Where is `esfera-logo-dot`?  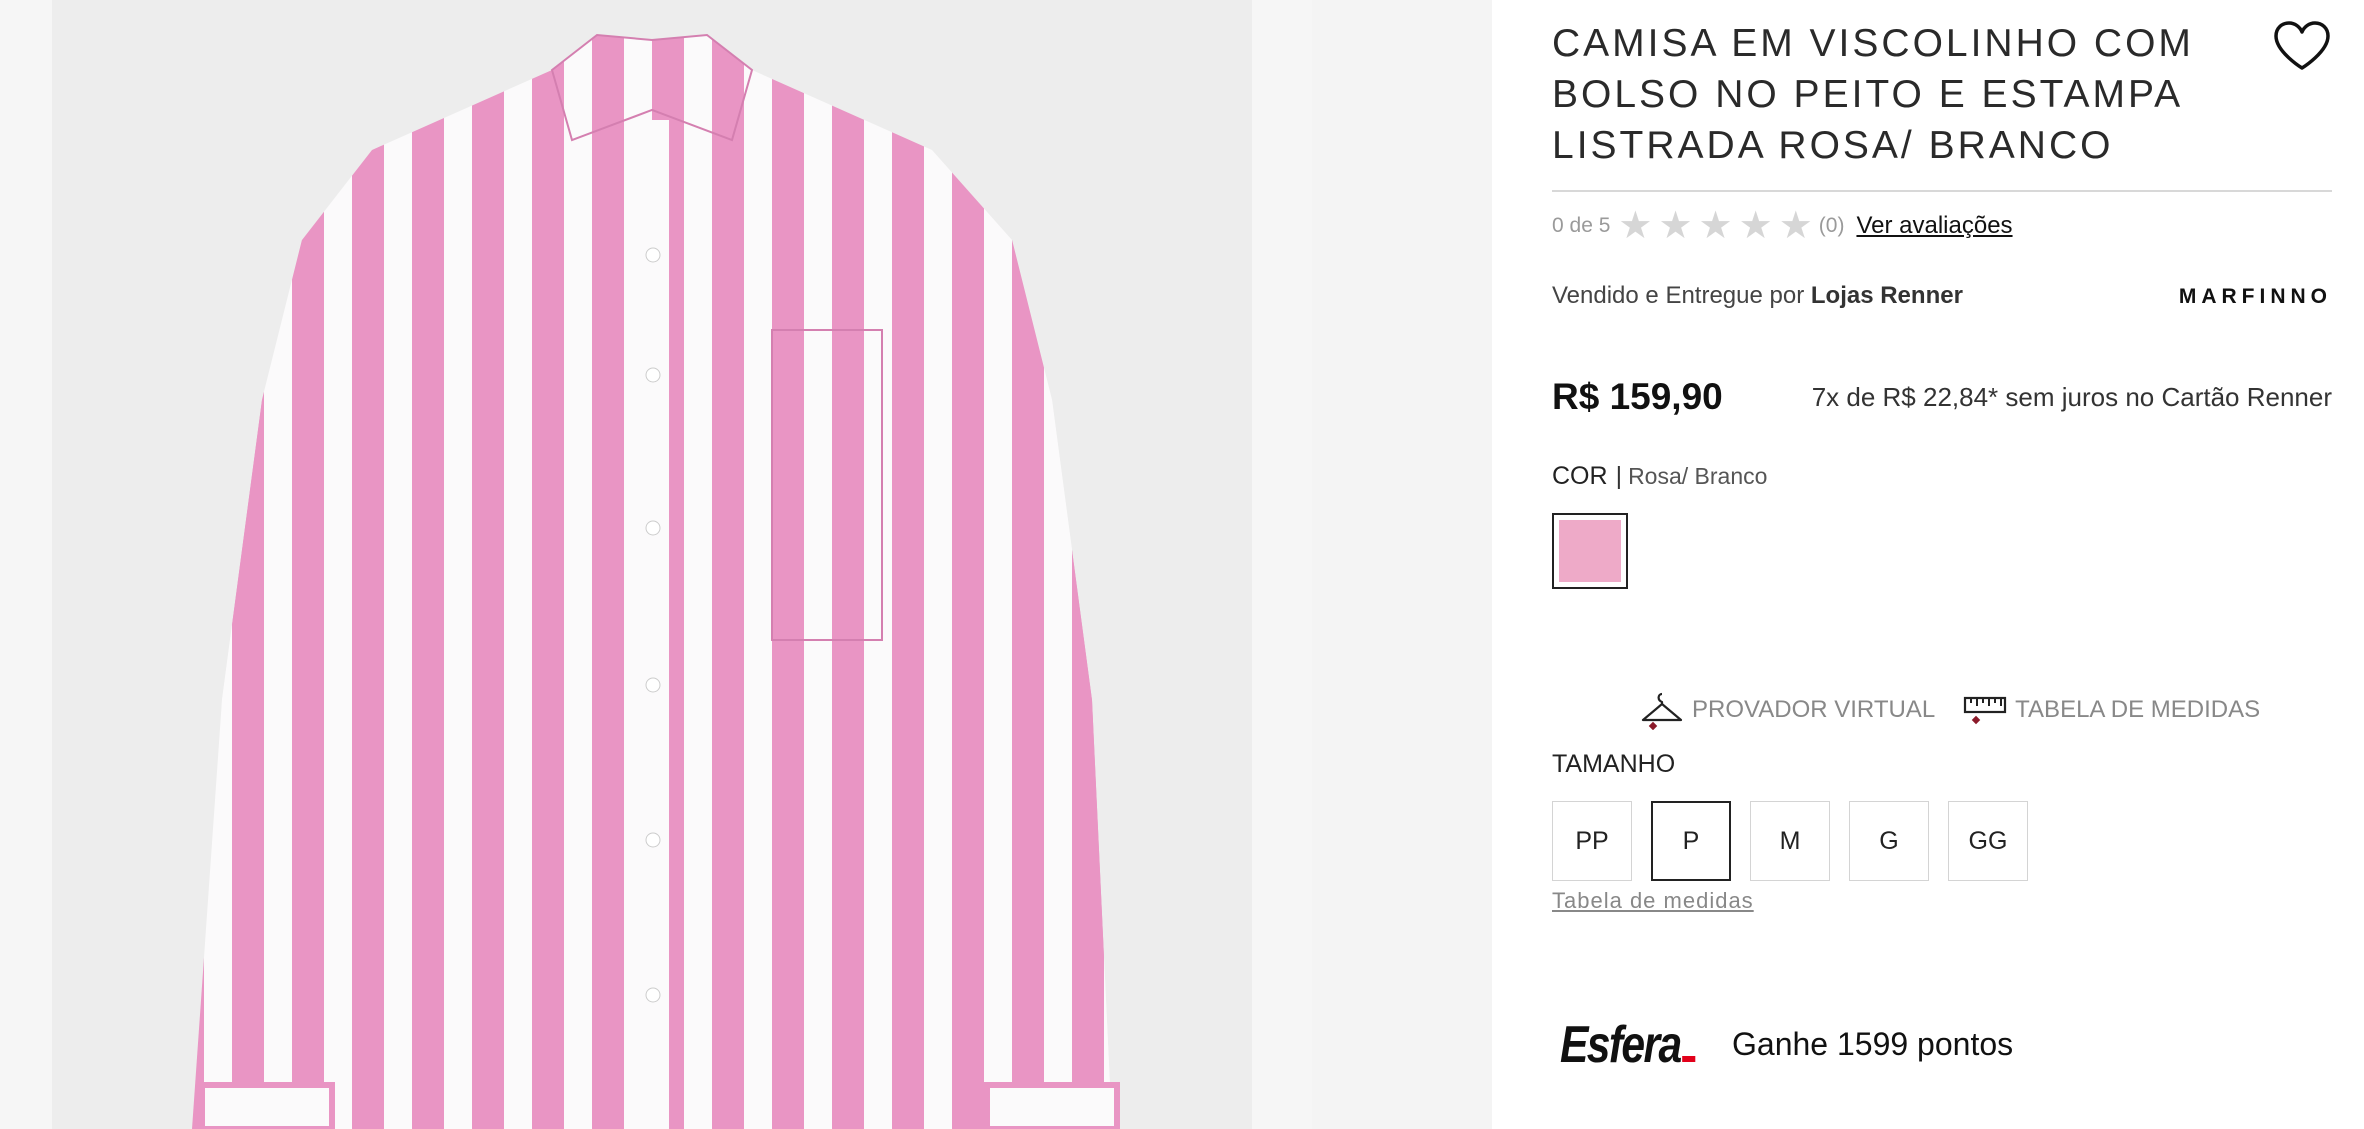 esfera-logo-dot is located at coordinates (1689, 1059).